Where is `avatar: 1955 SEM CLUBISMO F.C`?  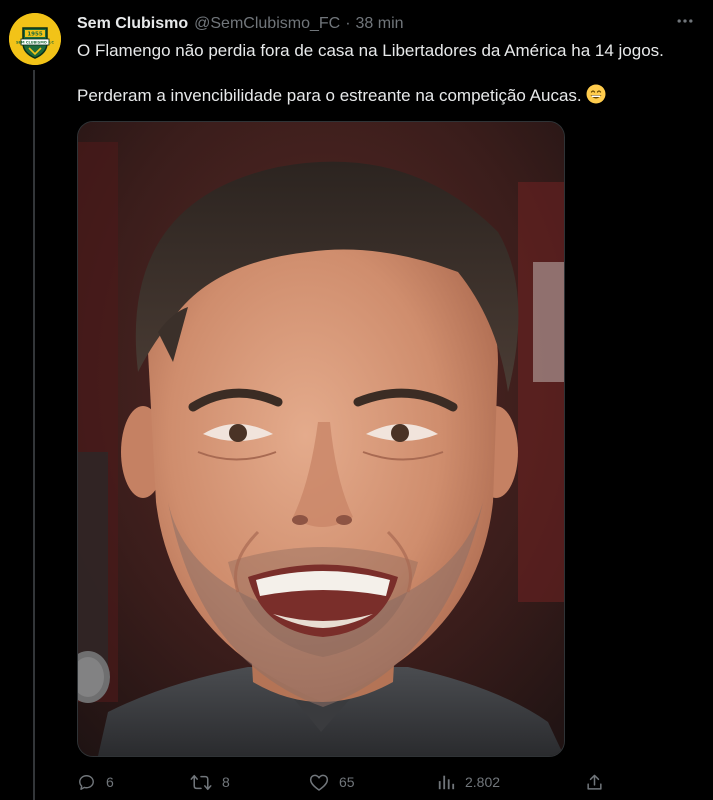
avatar: 1955 SEM CLUBISMO F.C is located at coordinates (35, 39).